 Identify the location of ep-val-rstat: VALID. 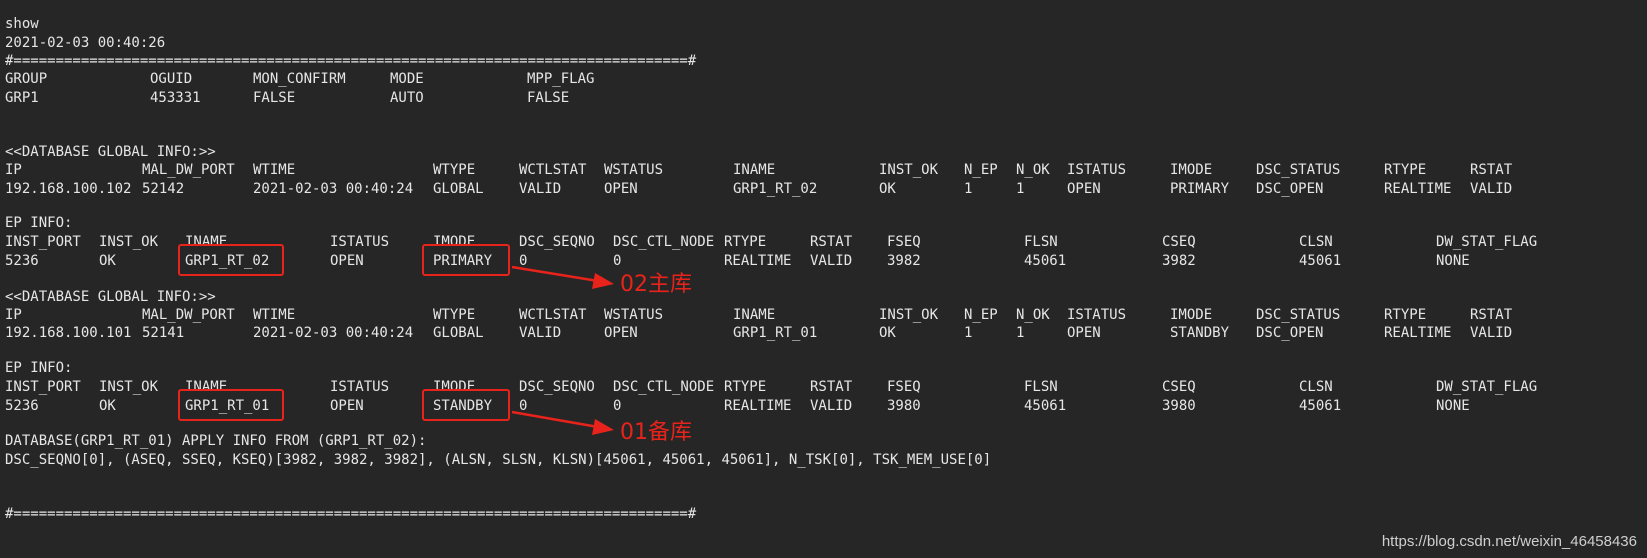
(831, 406).